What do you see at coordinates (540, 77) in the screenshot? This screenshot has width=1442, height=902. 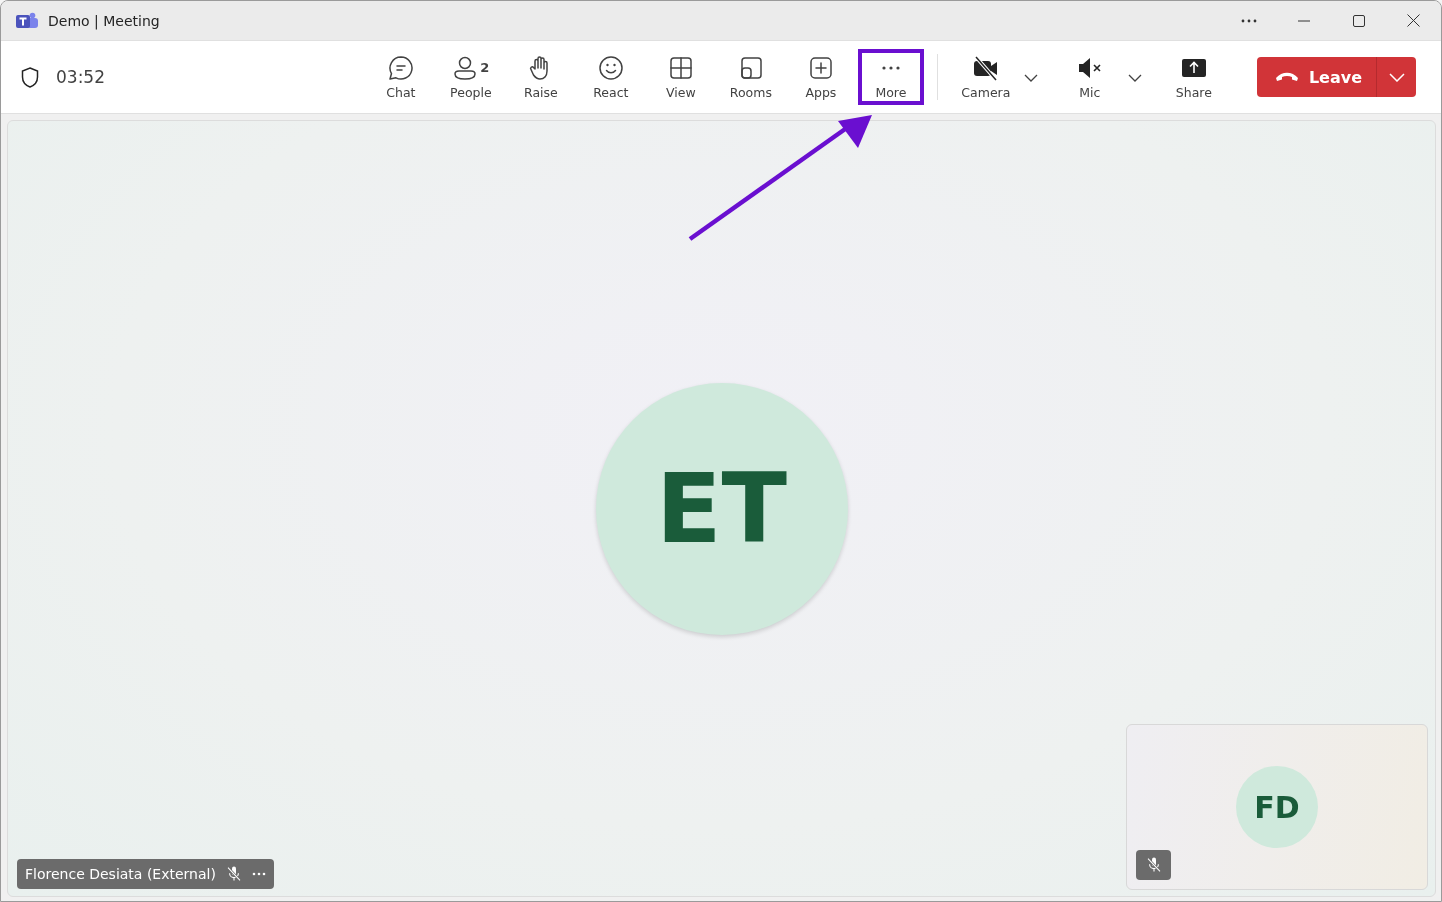 I see `toolbar-button: Raise` at bounding box center [540, 77].